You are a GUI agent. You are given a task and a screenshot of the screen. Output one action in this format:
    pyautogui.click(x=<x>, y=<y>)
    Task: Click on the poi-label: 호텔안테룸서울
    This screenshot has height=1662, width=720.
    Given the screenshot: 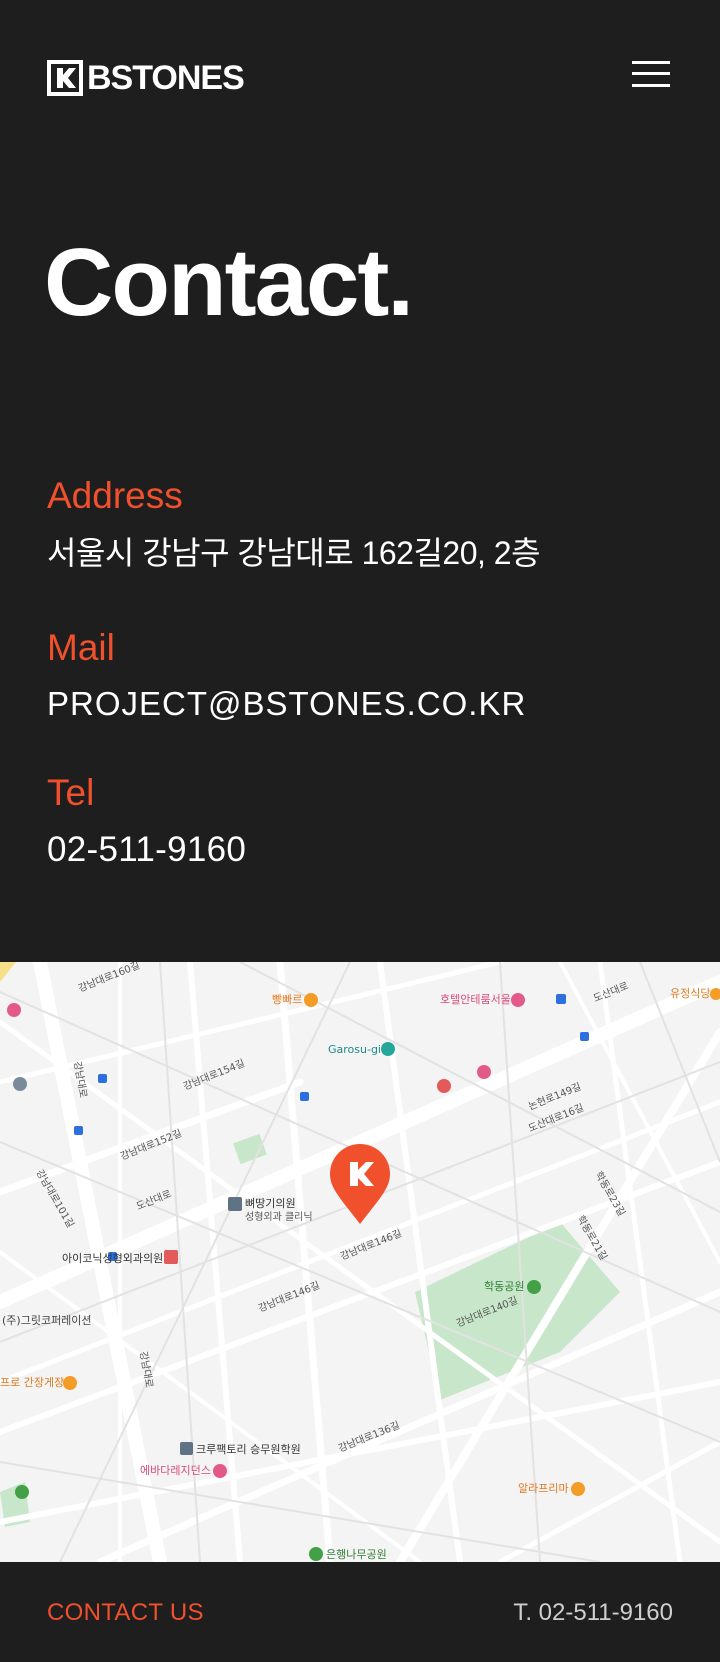 What is the action you would take?
    pyautogui.click(x=475, y=999)
    